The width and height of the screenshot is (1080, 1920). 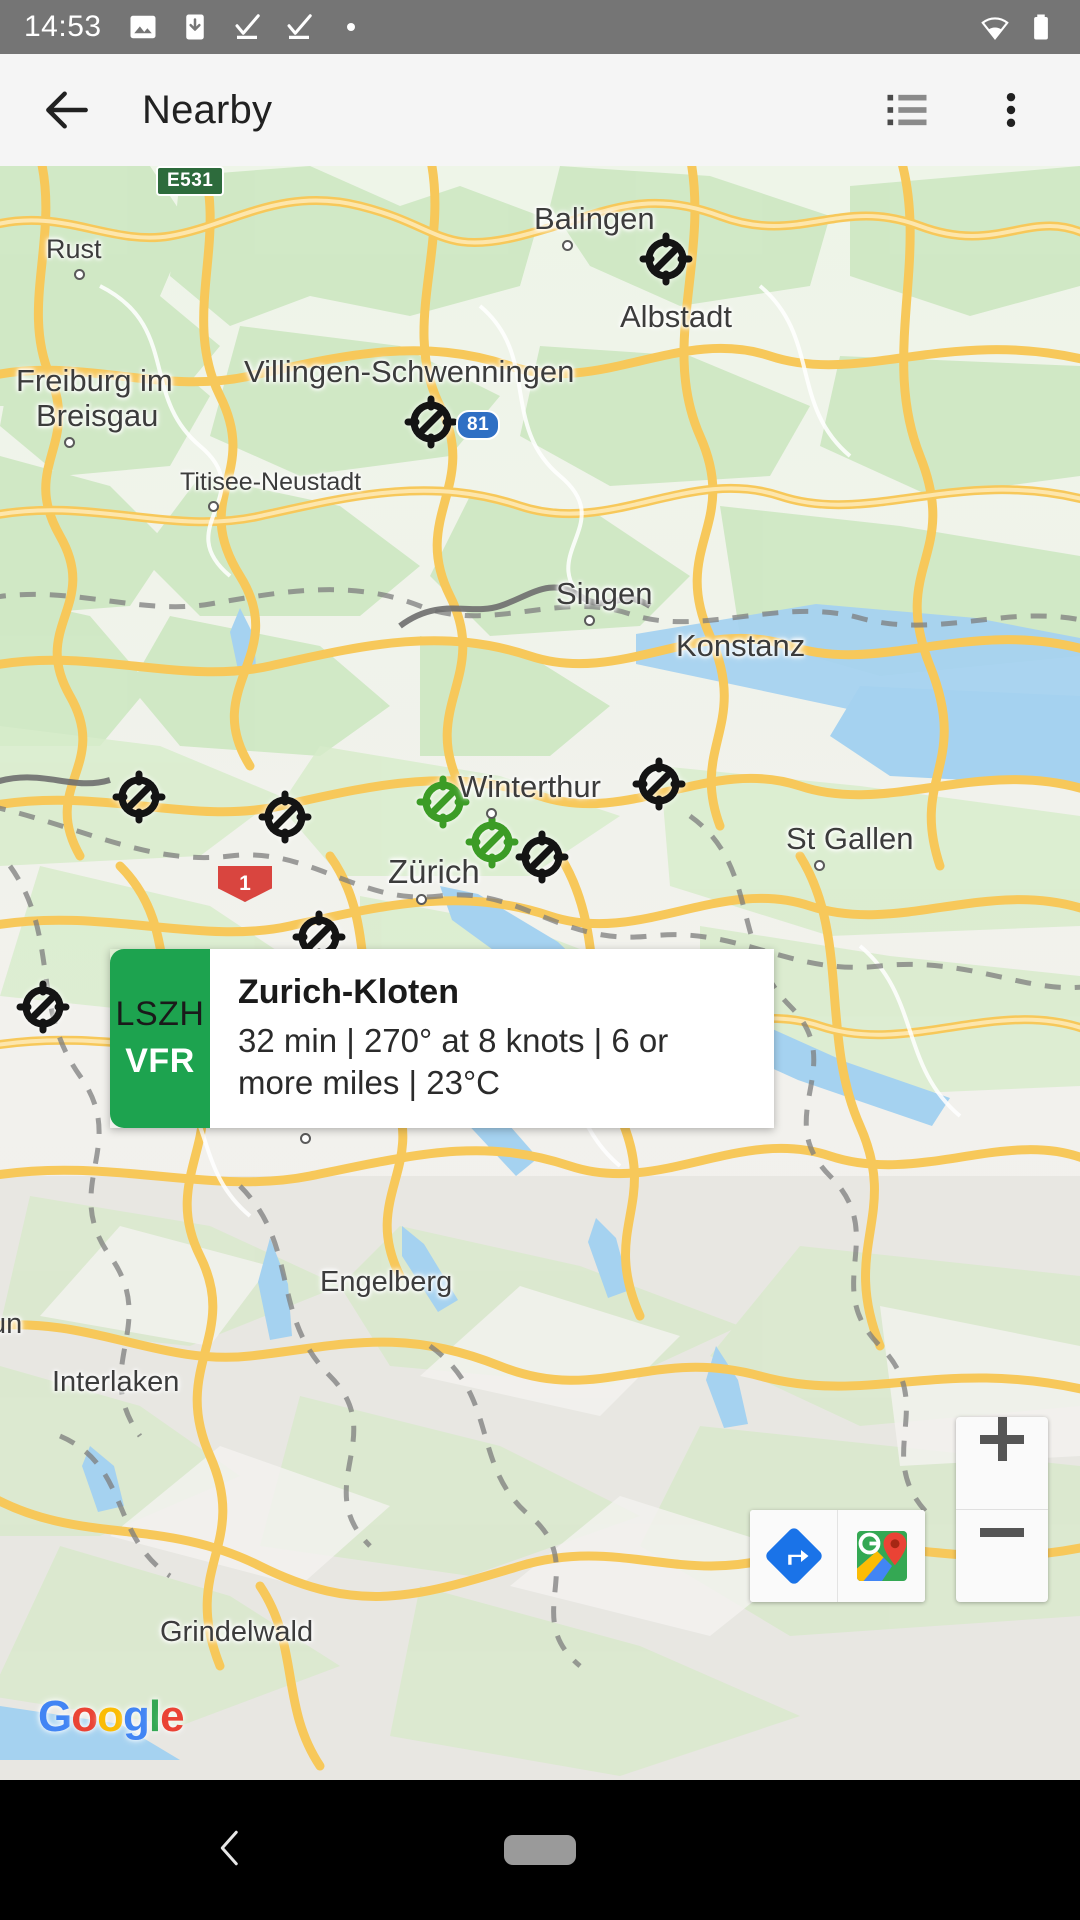 I want to click on status-bar: 14:53, so click(x=540, y=27).